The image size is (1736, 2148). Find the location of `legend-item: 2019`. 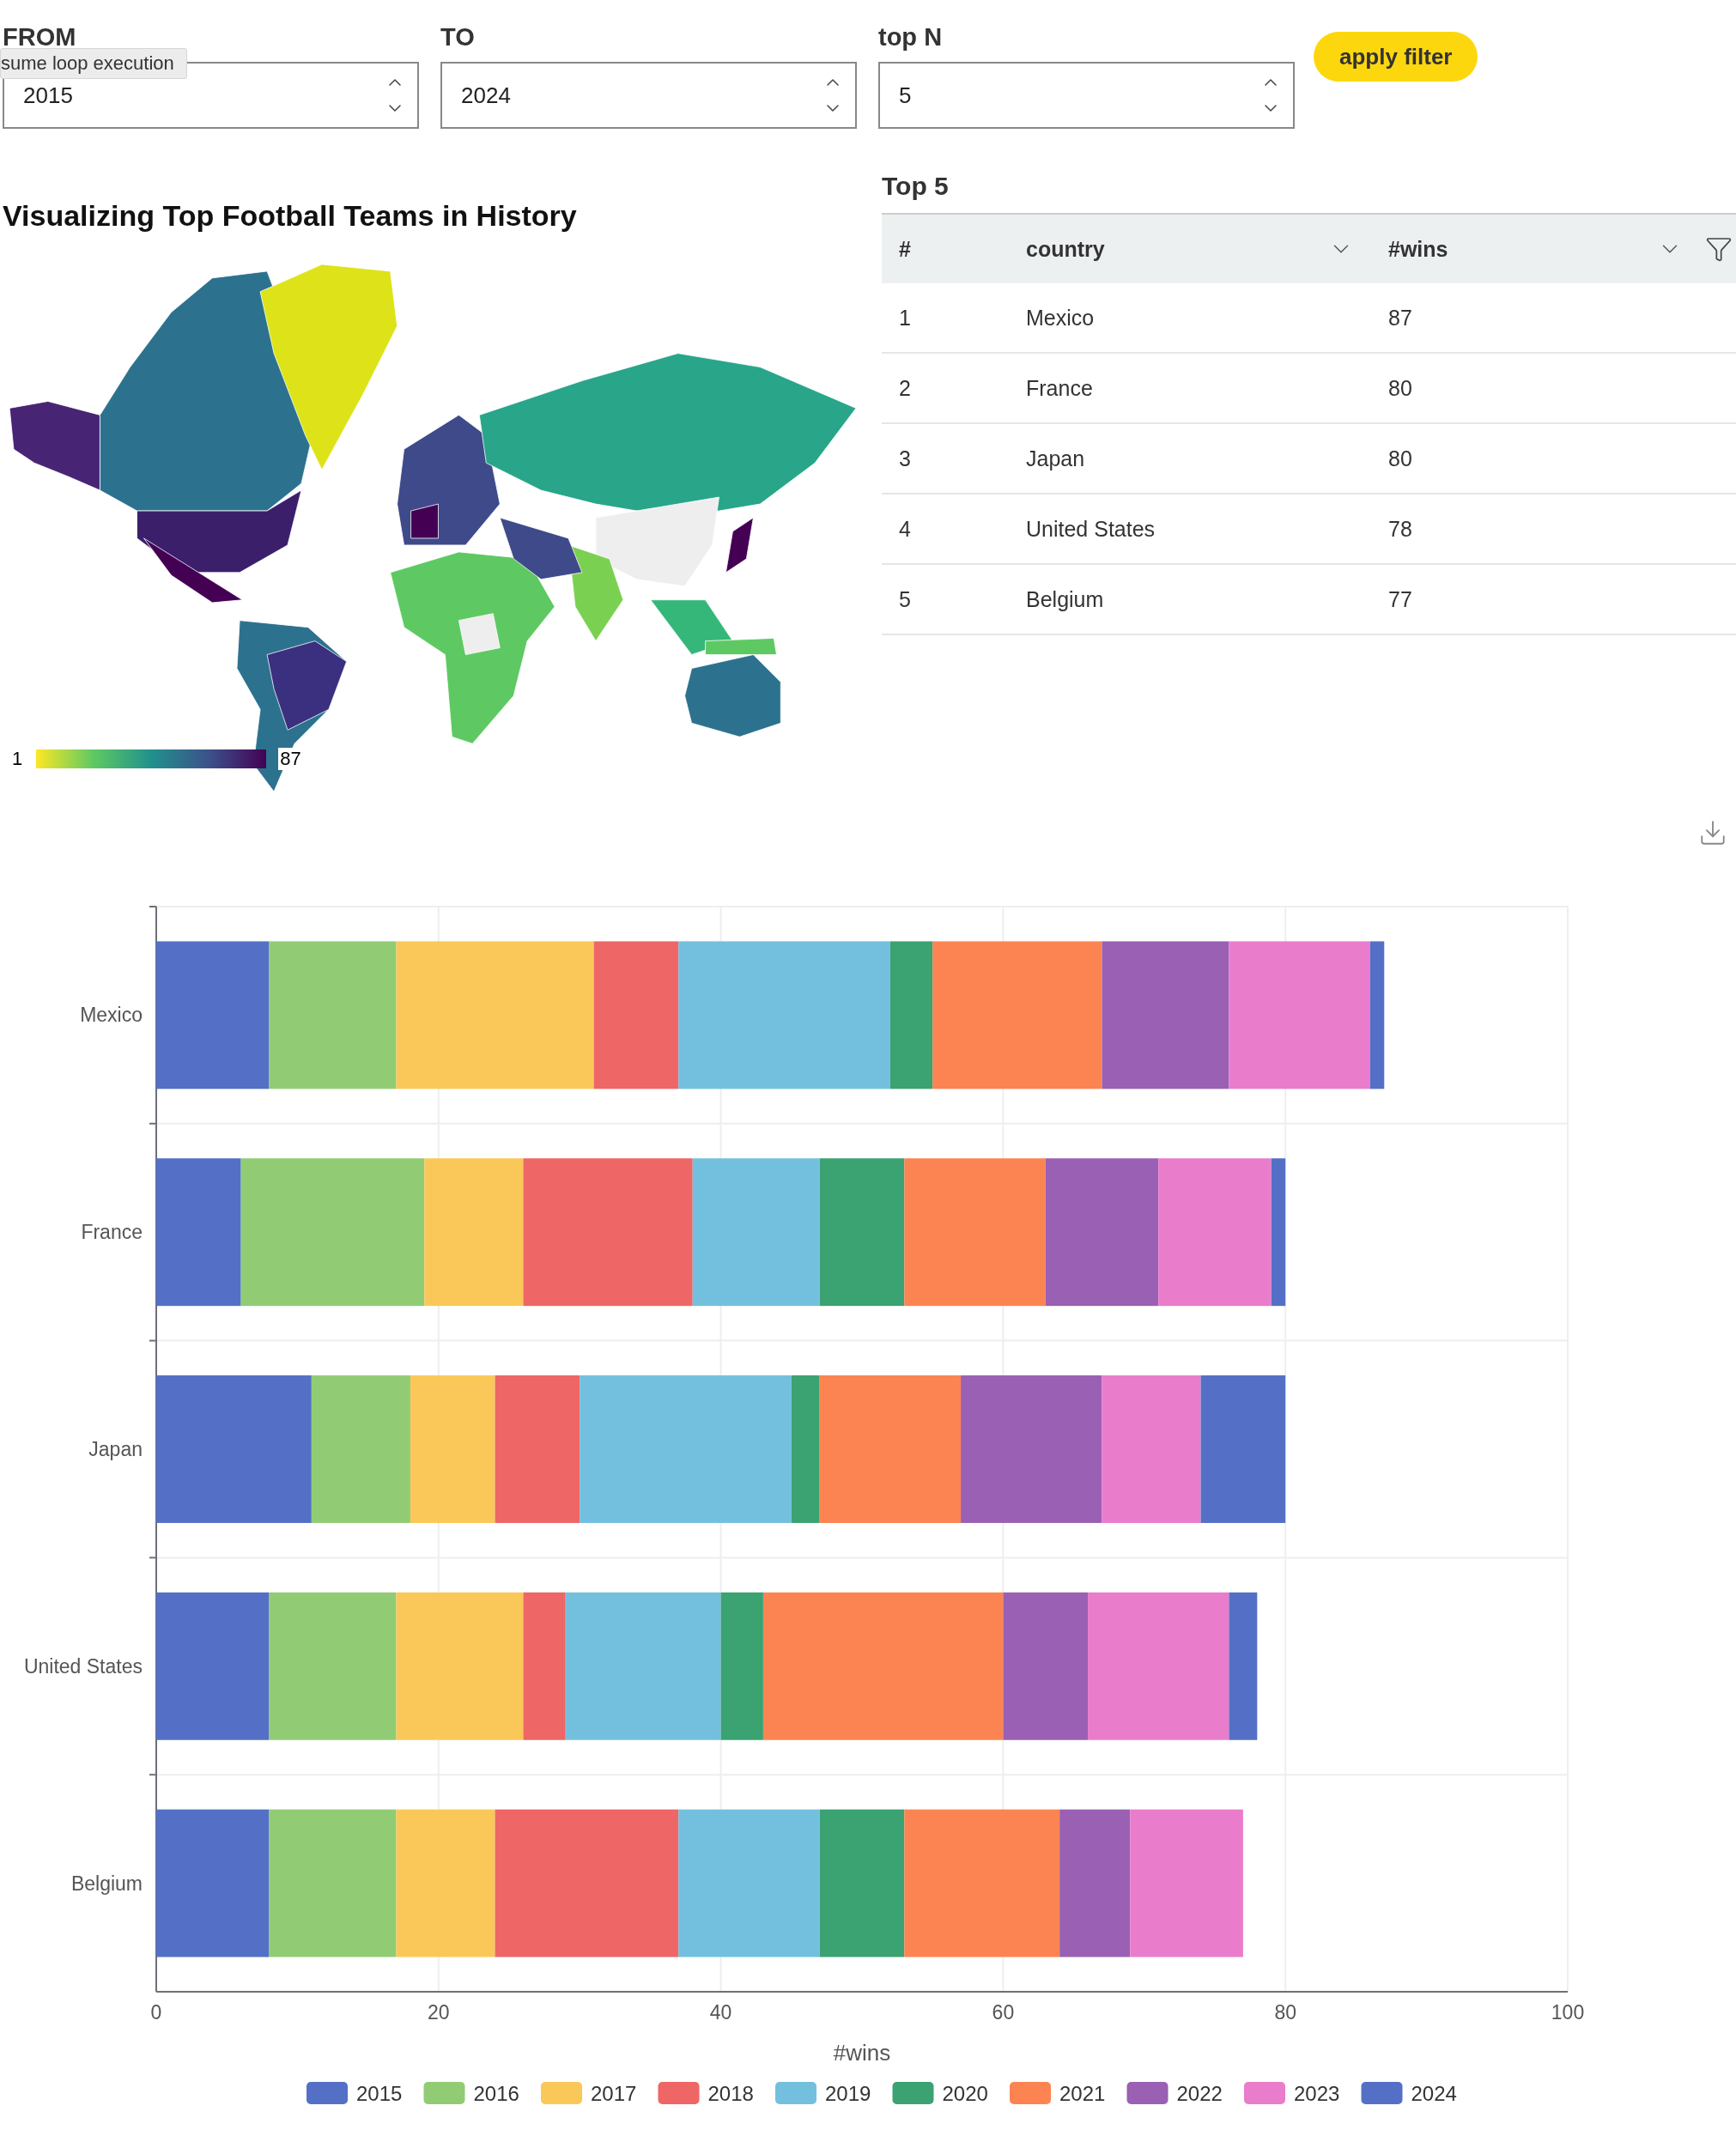

legend-item: 2019 is located at coordinates (823, 2093).